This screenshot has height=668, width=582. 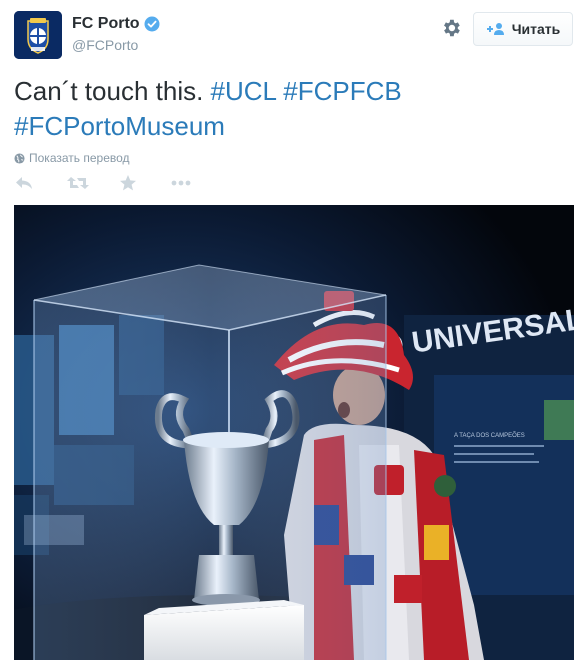 What do you see at coordinates (451, 28) in the screenshot?
I see `gear-icon` at bounding box center [451, 28].